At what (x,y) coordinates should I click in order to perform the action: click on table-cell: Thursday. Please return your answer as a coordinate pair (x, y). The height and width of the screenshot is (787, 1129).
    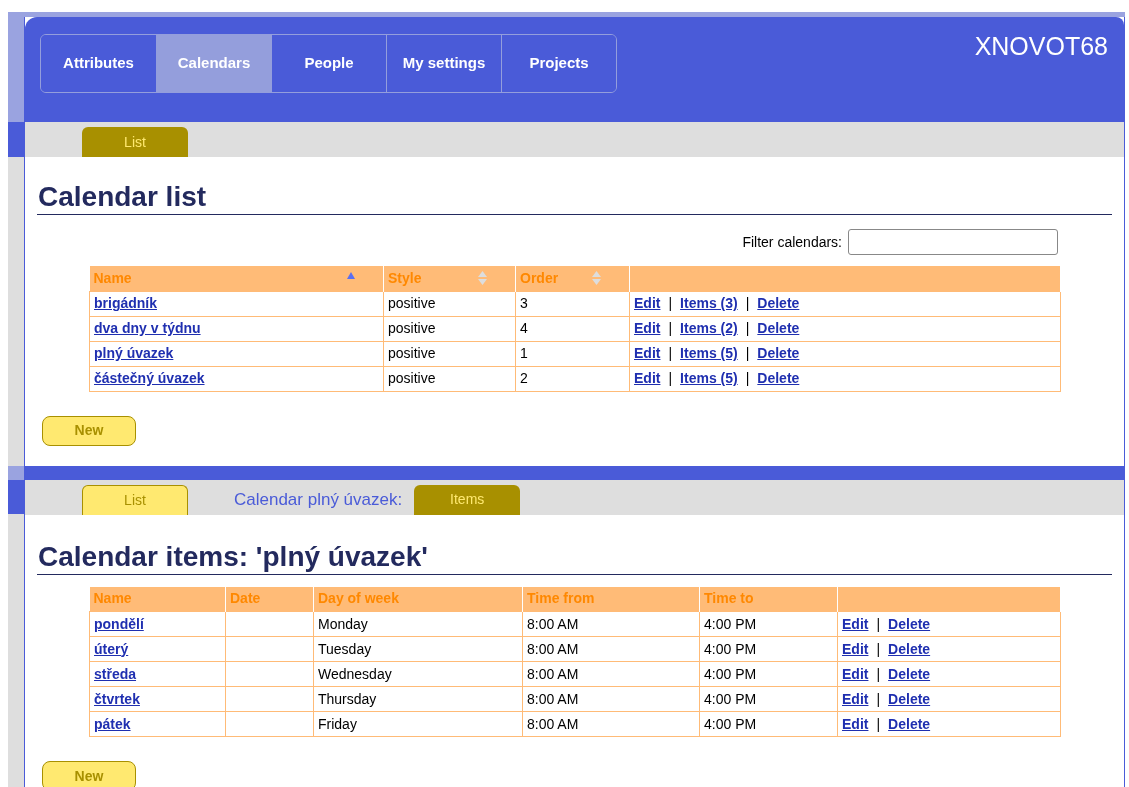
    Looking at the image, I should click on (347, 698).